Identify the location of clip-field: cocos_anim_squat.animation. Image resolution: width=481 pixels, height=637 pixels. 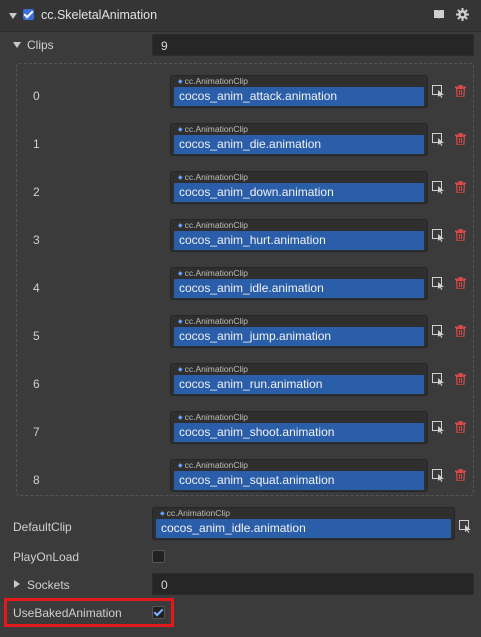
(299, 480).